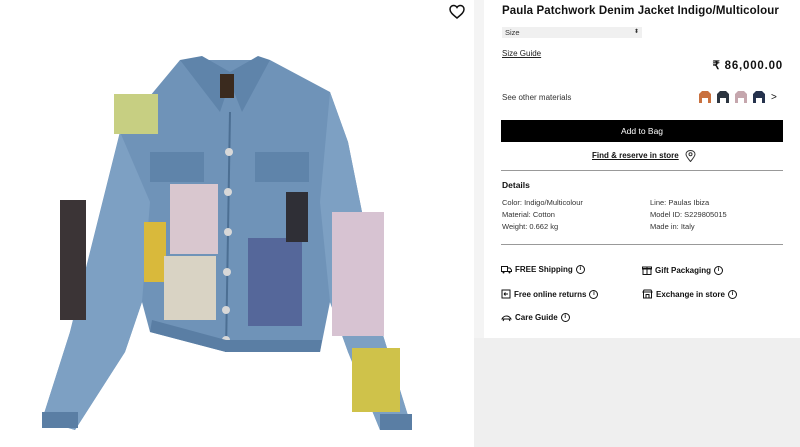 The image size is (800, 447). What do you see at coordinates (688, 214) in the screenshot?
I see `detail-model-id: Model ID: S229805015` at bounding box center [688, 214].